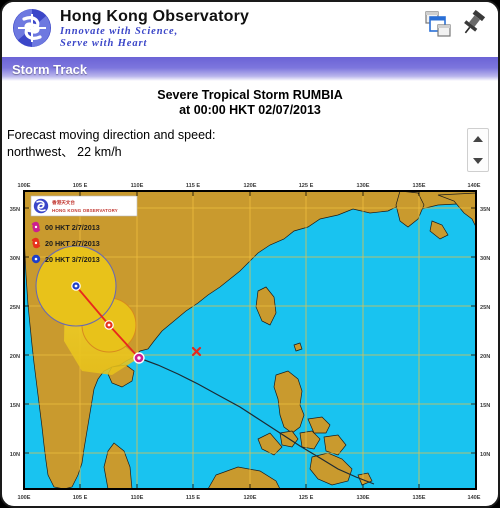 The width and height of the screenshot is (500, 508). Describe the element at coordinates (50, 69) in the screenshot. I see `section-title: Storm Track` at that location.